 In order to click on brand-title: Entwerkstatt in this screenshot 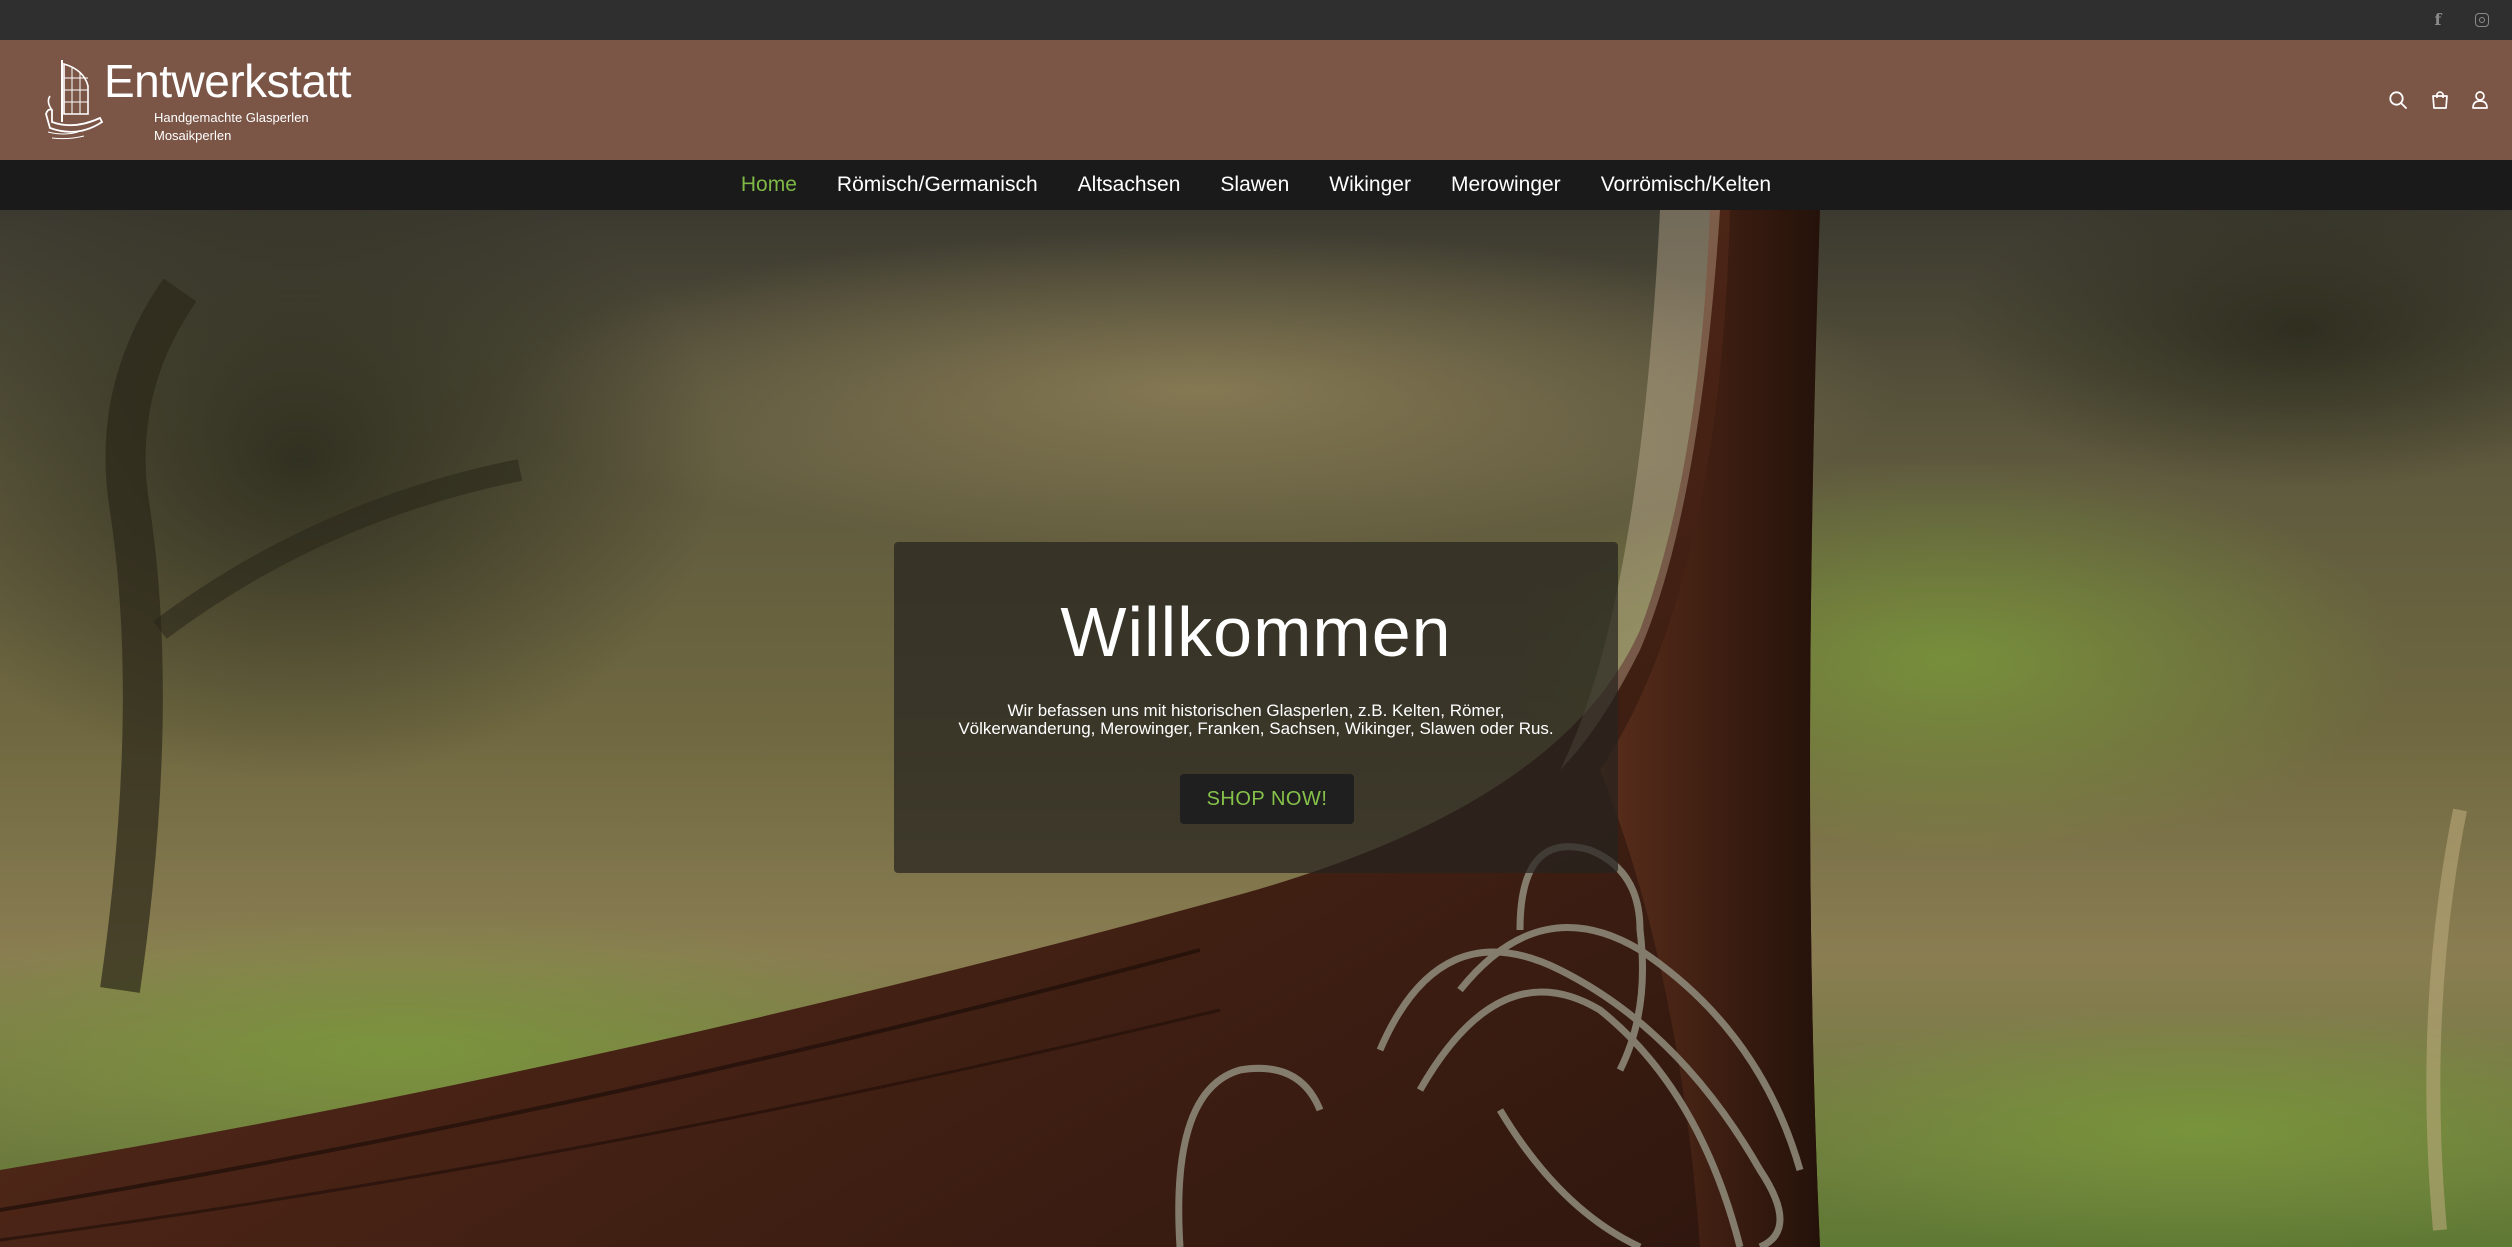, I will do `click(228, 81)`.